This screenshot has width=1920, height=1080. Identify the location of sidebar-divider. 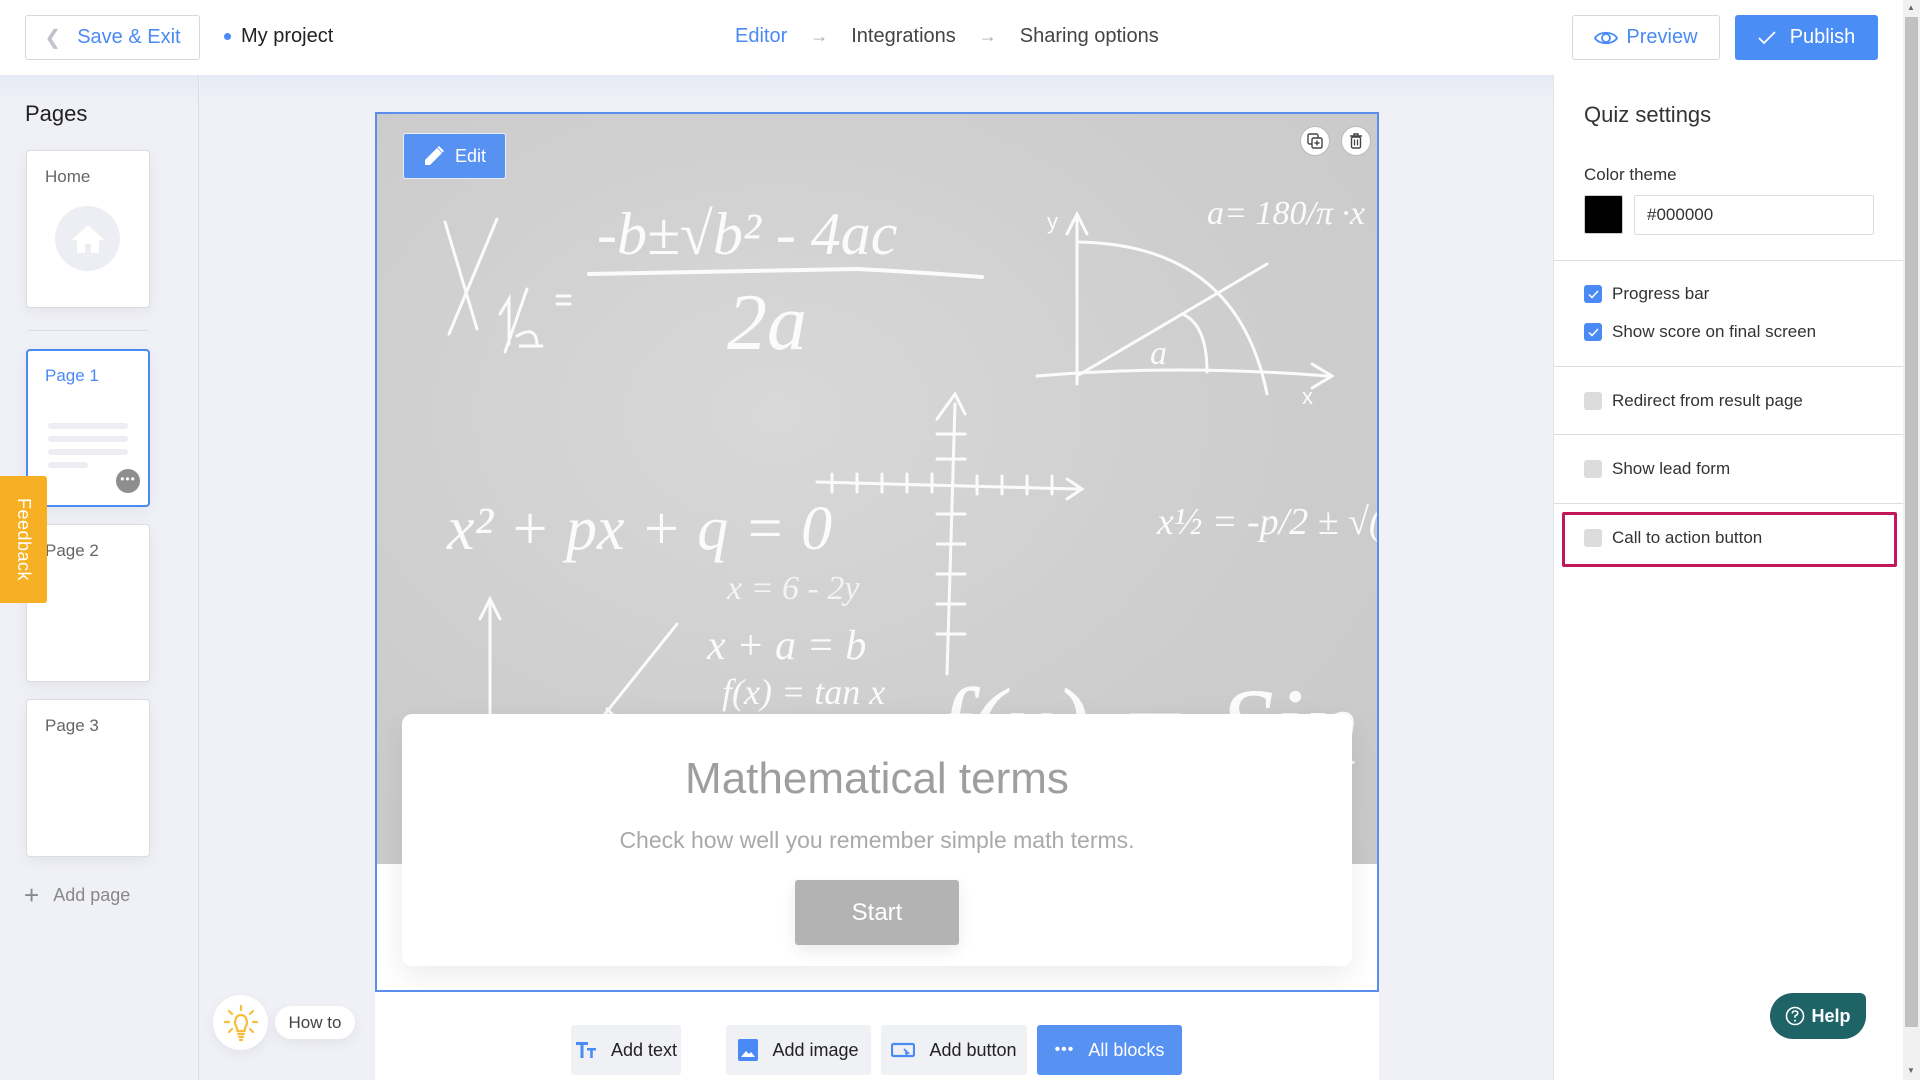
(88, 330).